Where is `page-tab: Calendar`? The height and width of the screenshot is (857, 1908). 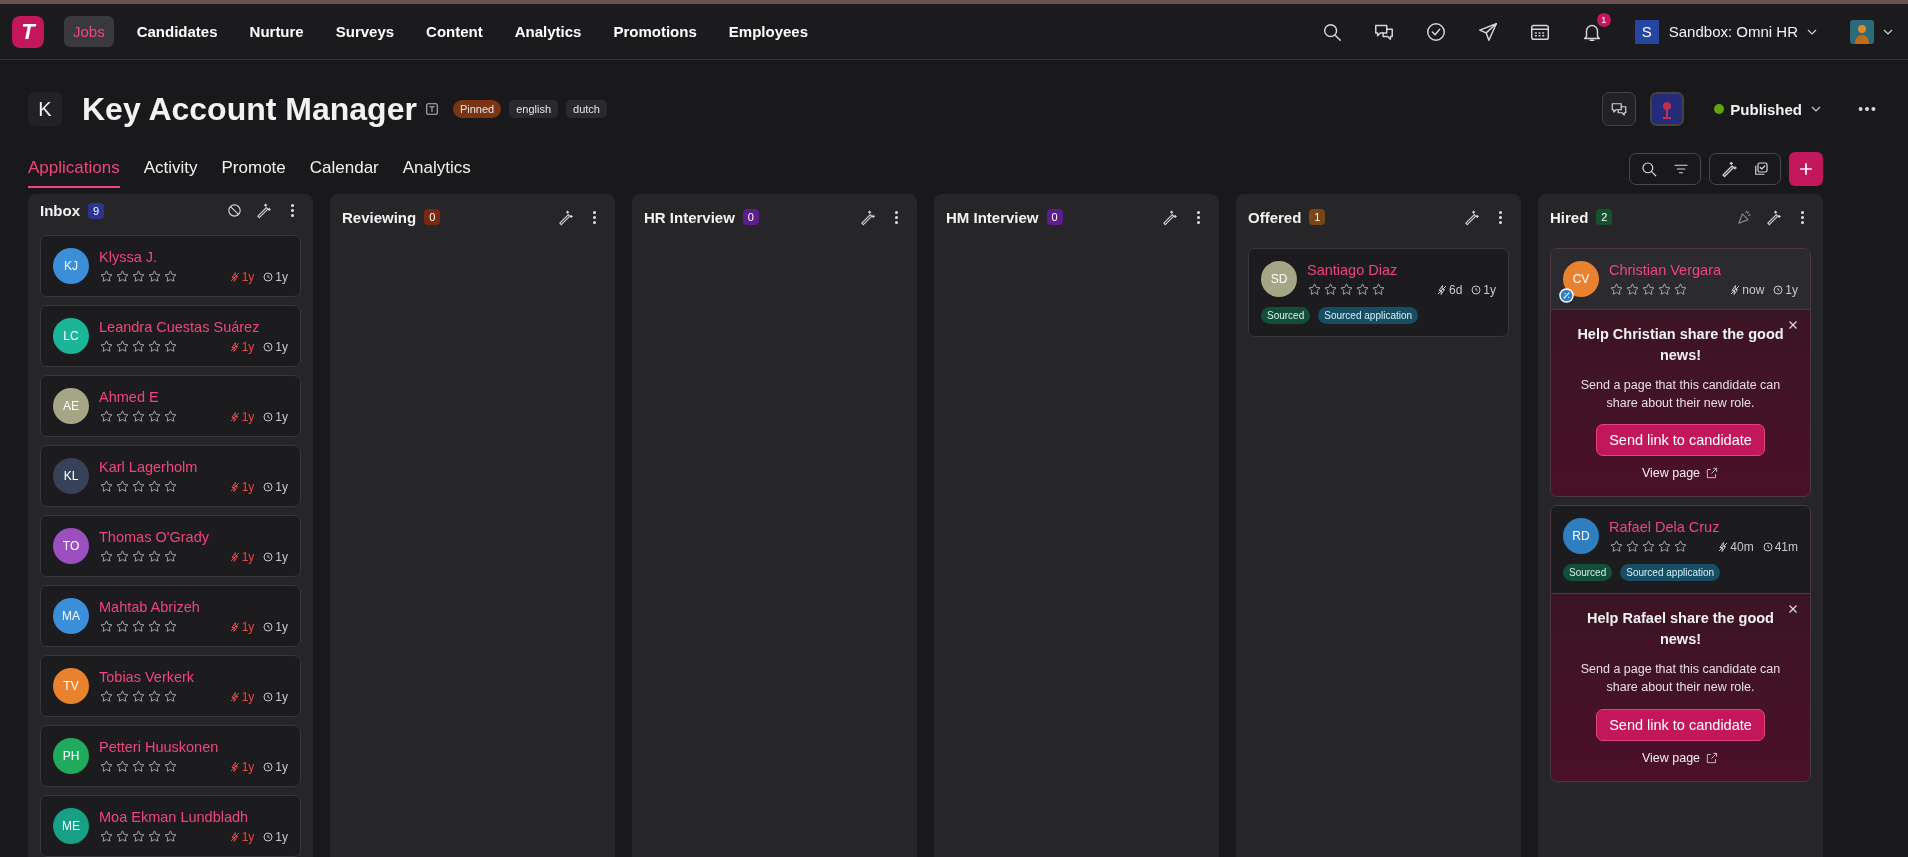 page-tab: Calendar is located at coordinates (344, 169).